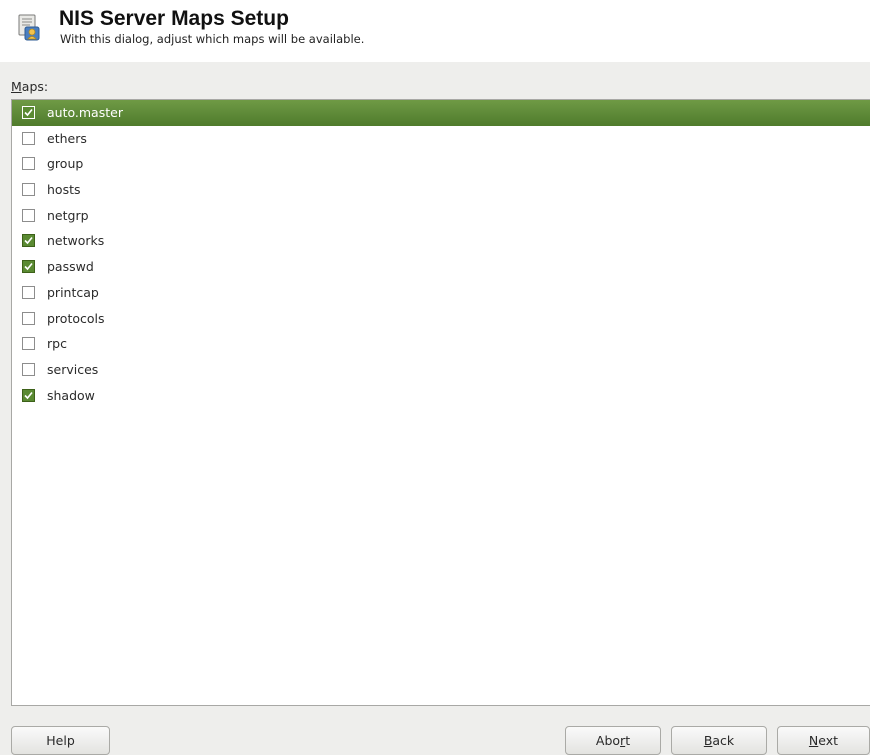 The width and height of the screenshot is (870, 755). I want to click on map-name: passwd, so click(70, 267).